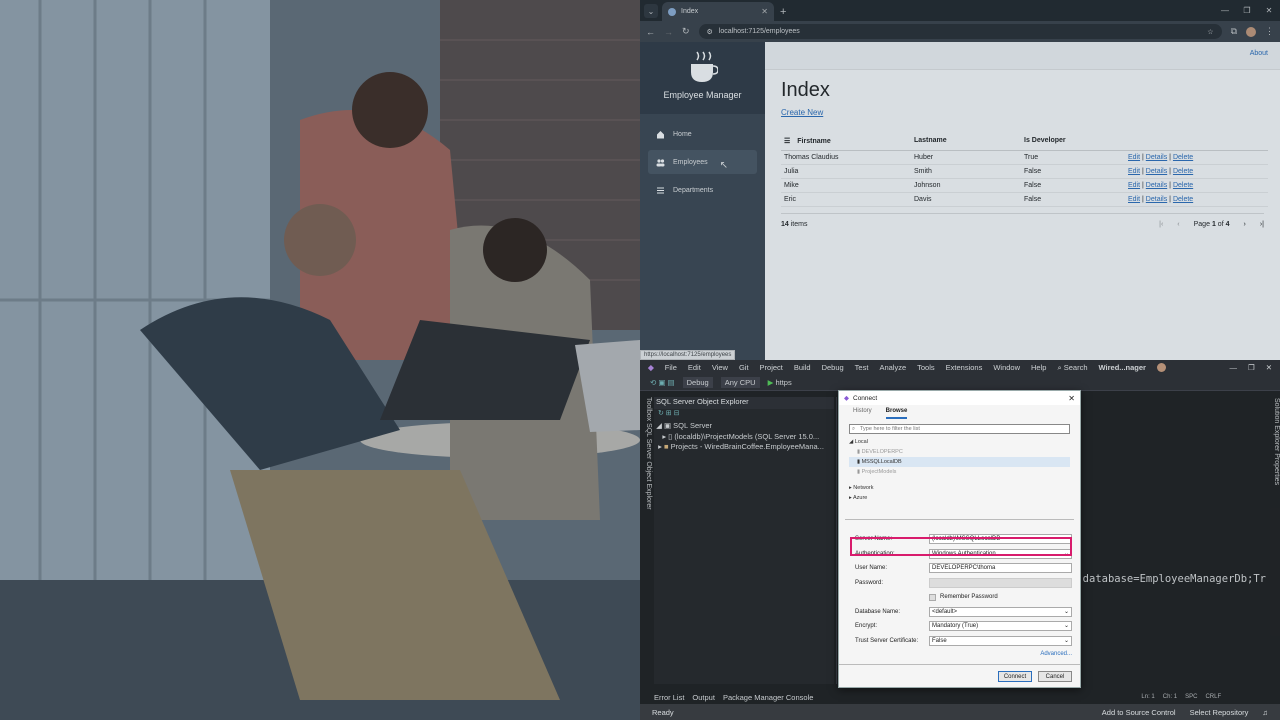 This screenshot has height=720, width=1280. Describe the element at coordinates (862, 413) in the screenshot. I see `tab-history: History` at that location.